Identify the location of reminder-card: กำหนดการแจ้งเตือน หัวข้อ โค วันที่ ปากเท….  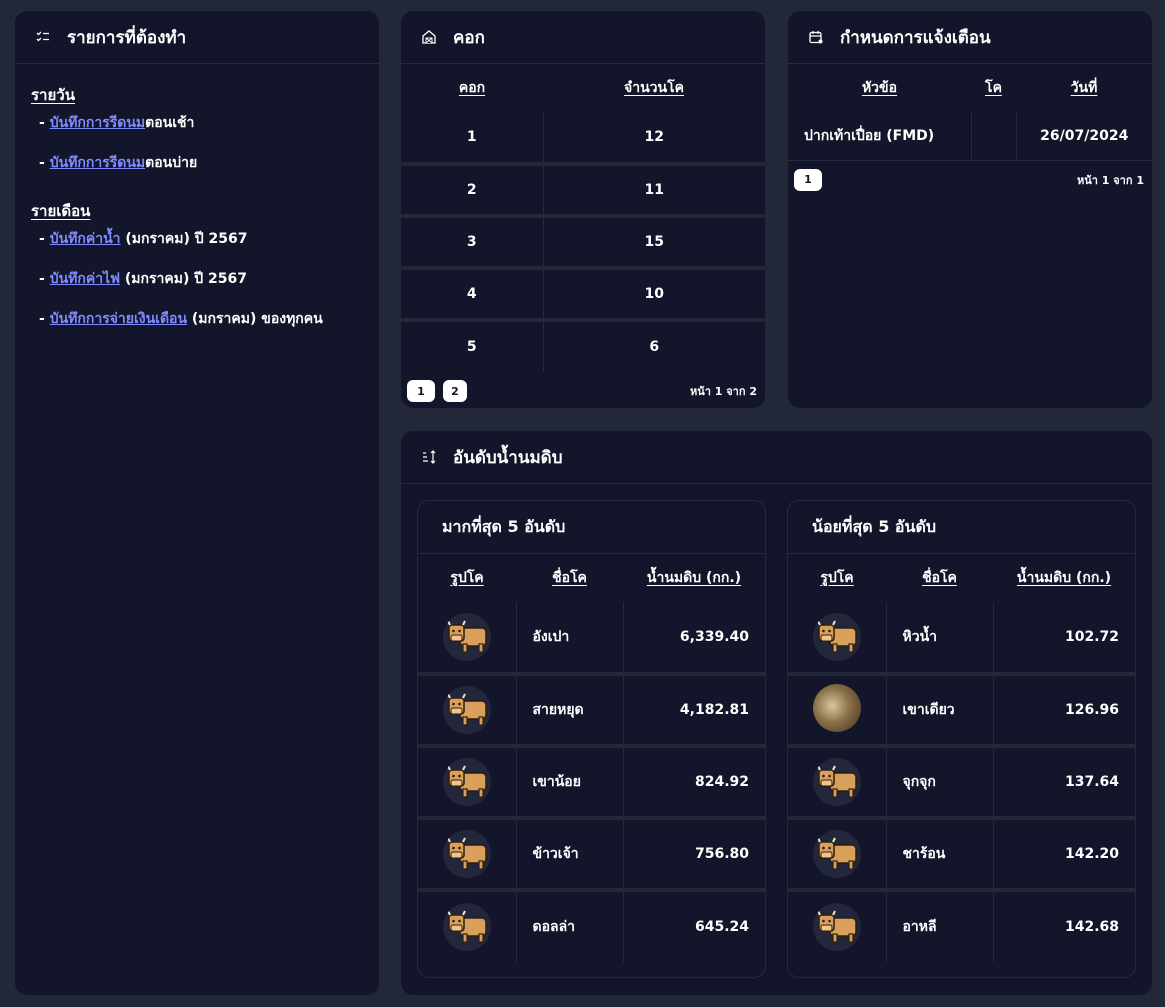
(970, 209).